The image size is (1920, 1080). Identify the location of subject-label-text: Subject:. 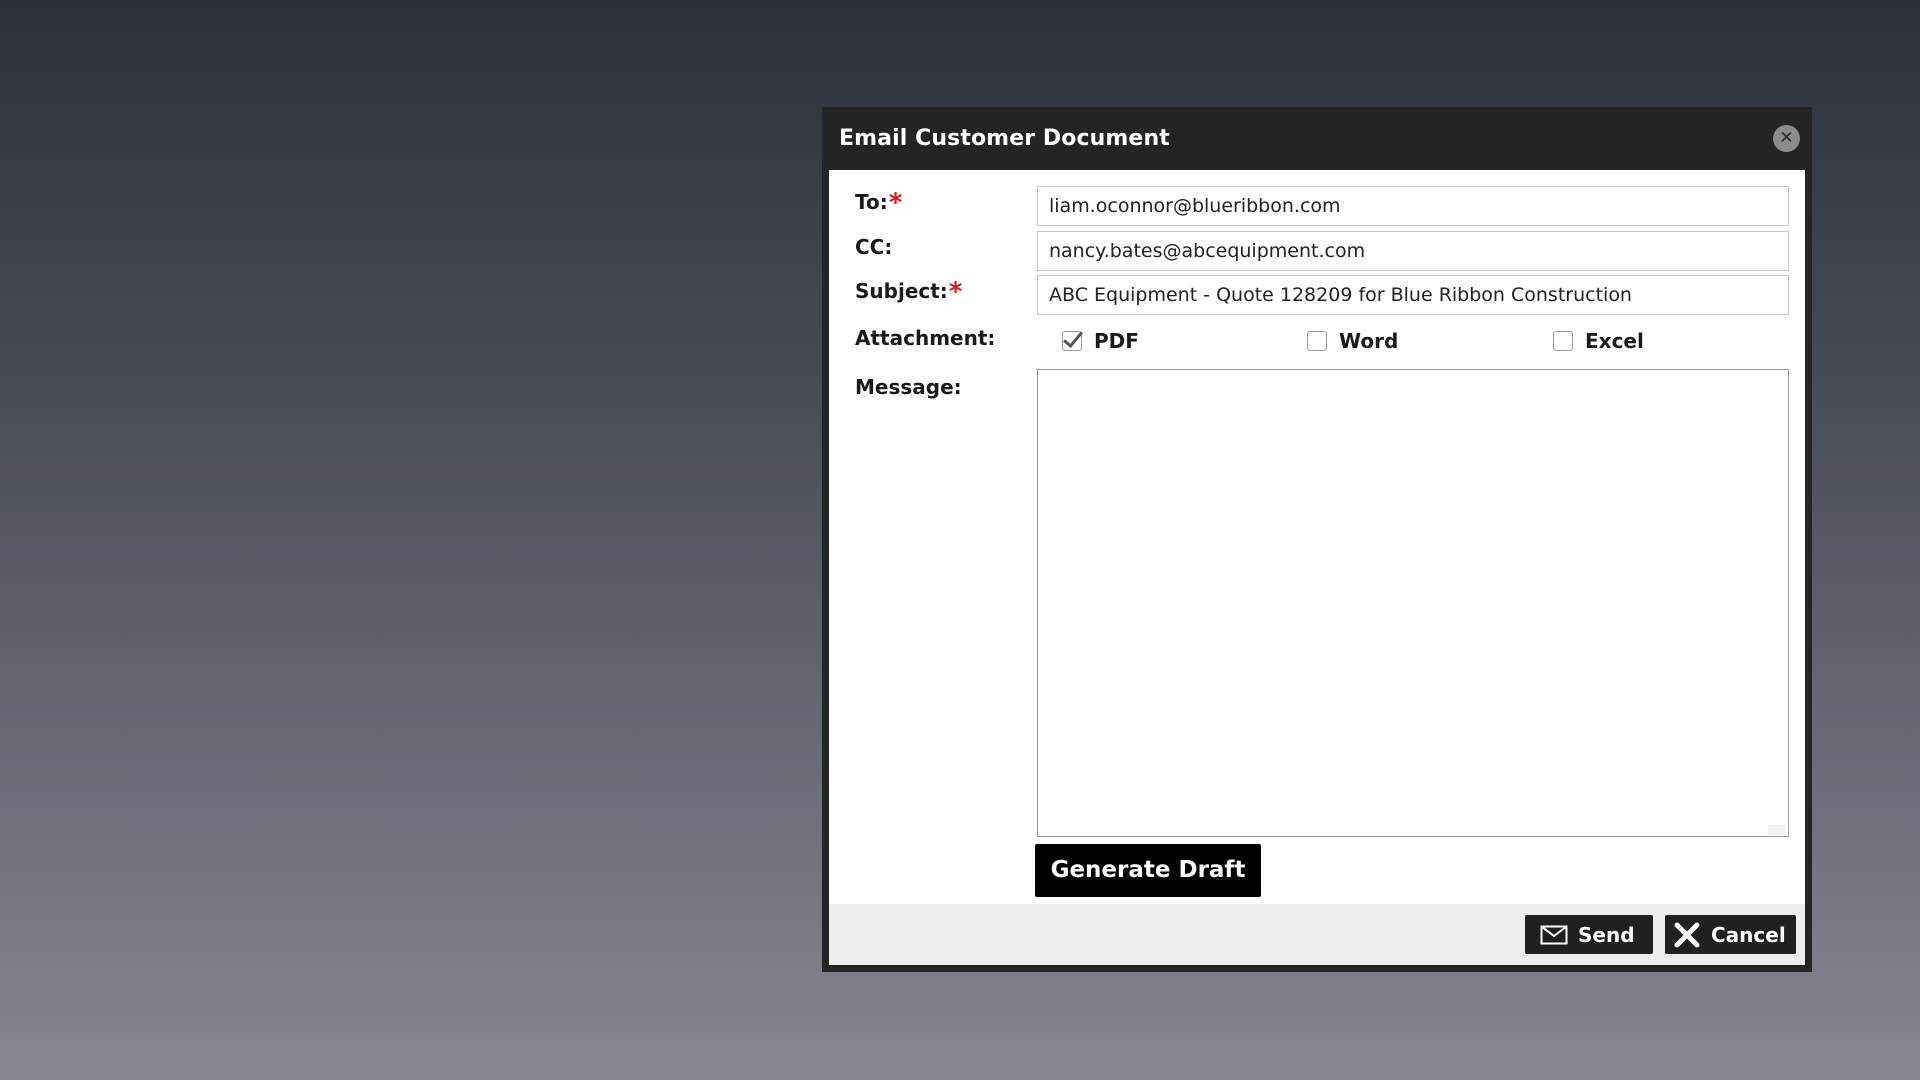
(901, 291).